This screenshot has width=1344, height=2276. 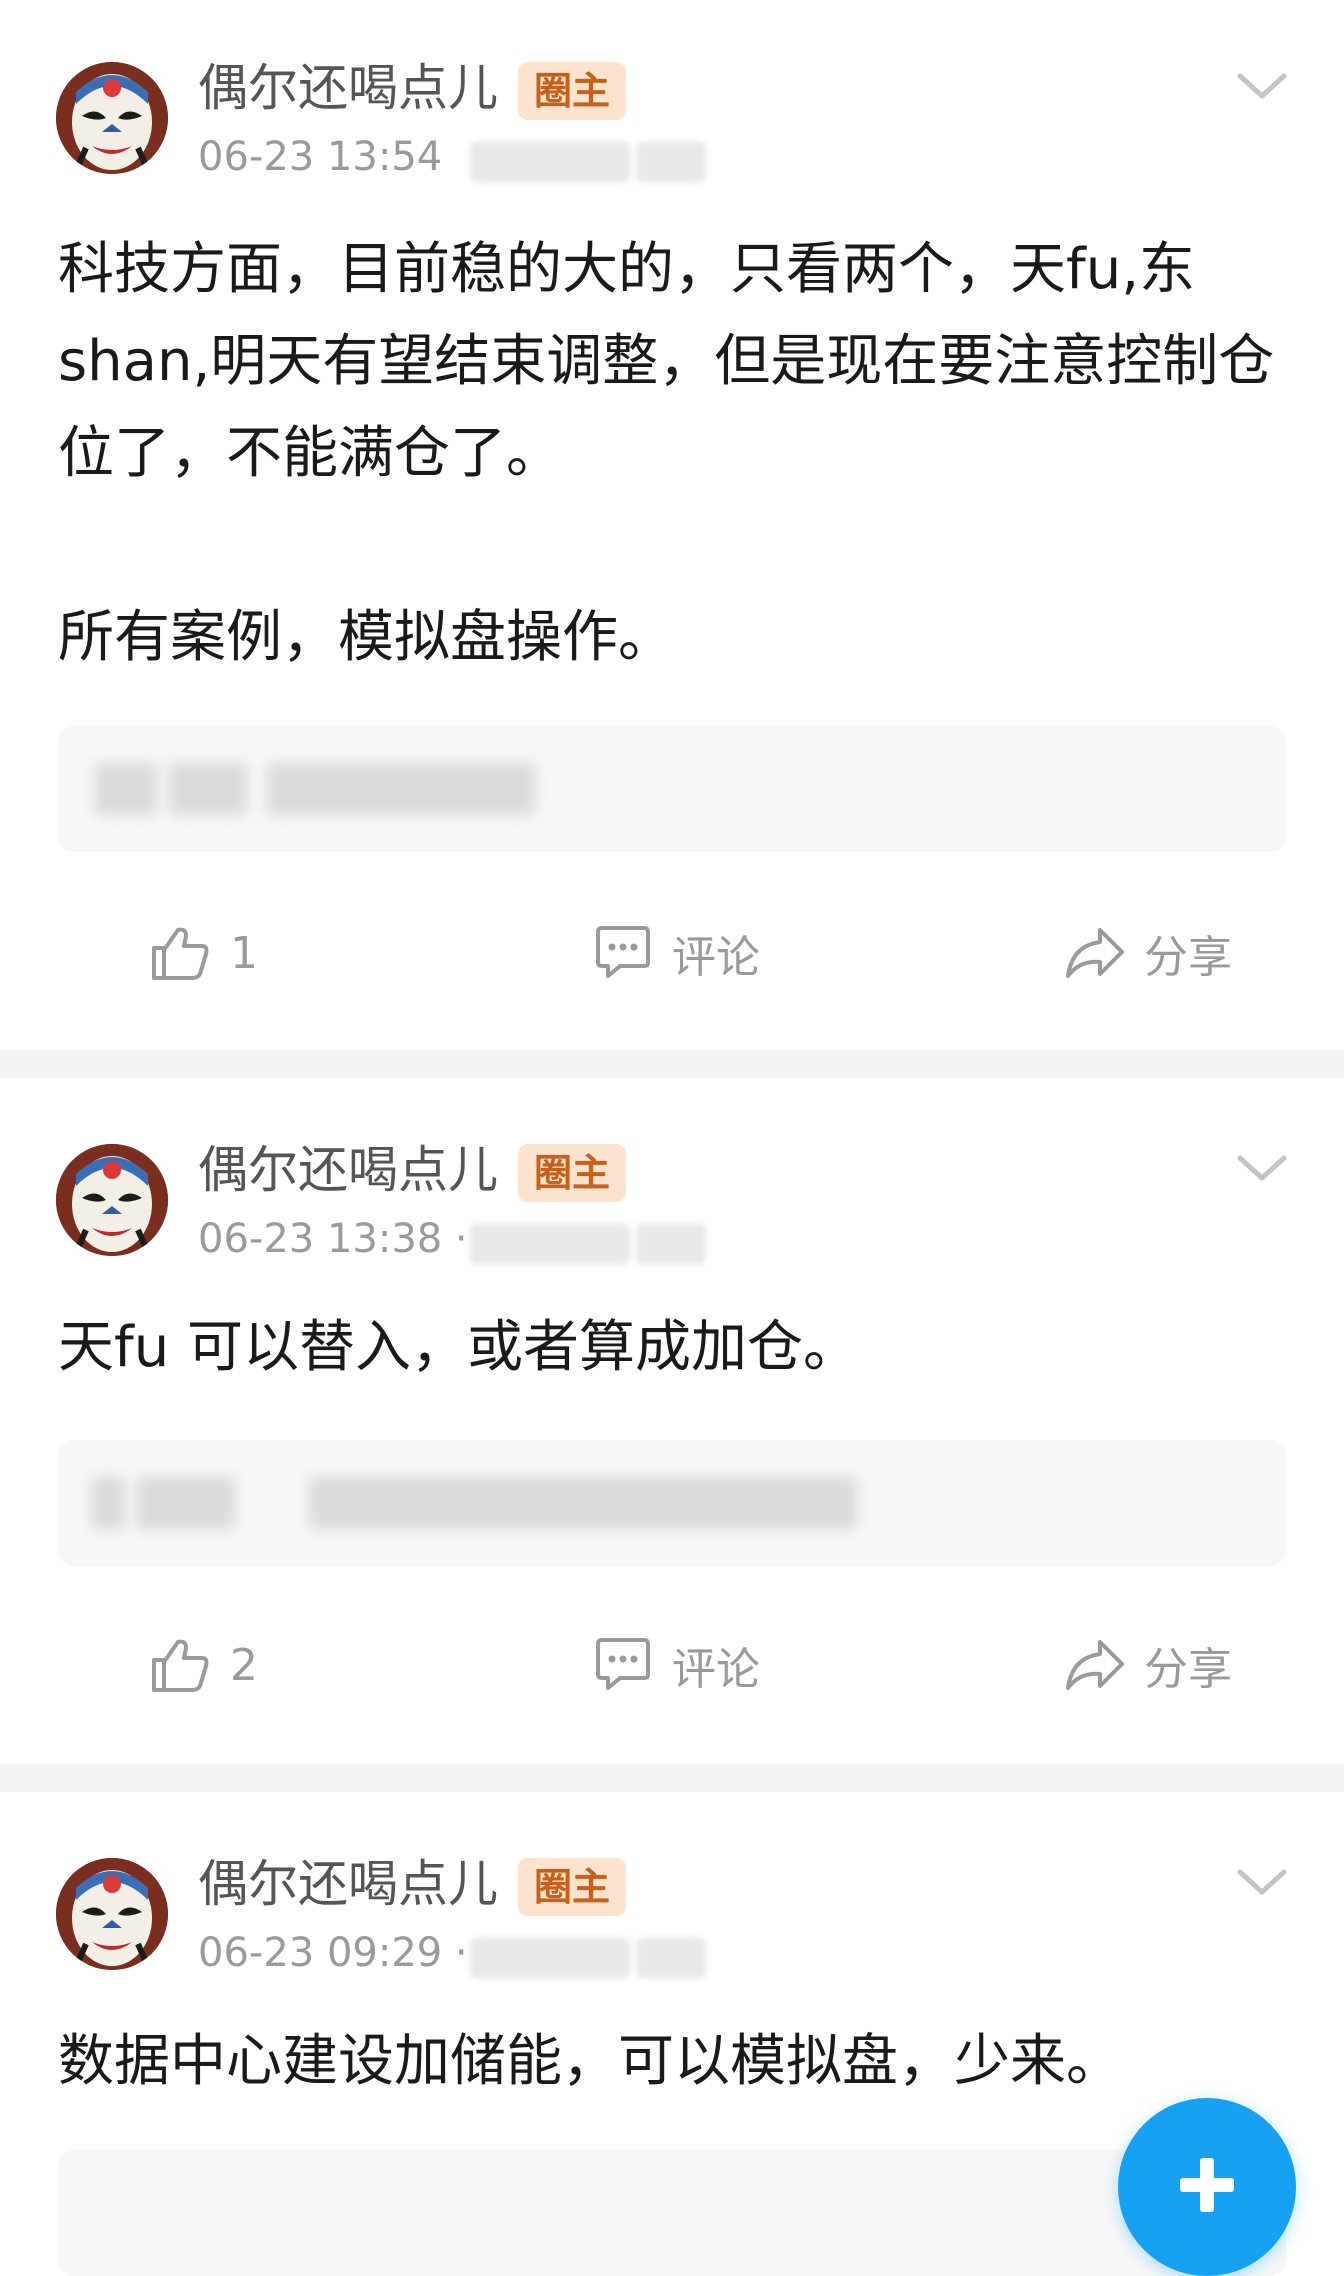 I want to click on post-actions: 2 评论 分享, so click(x=672, y=1665).